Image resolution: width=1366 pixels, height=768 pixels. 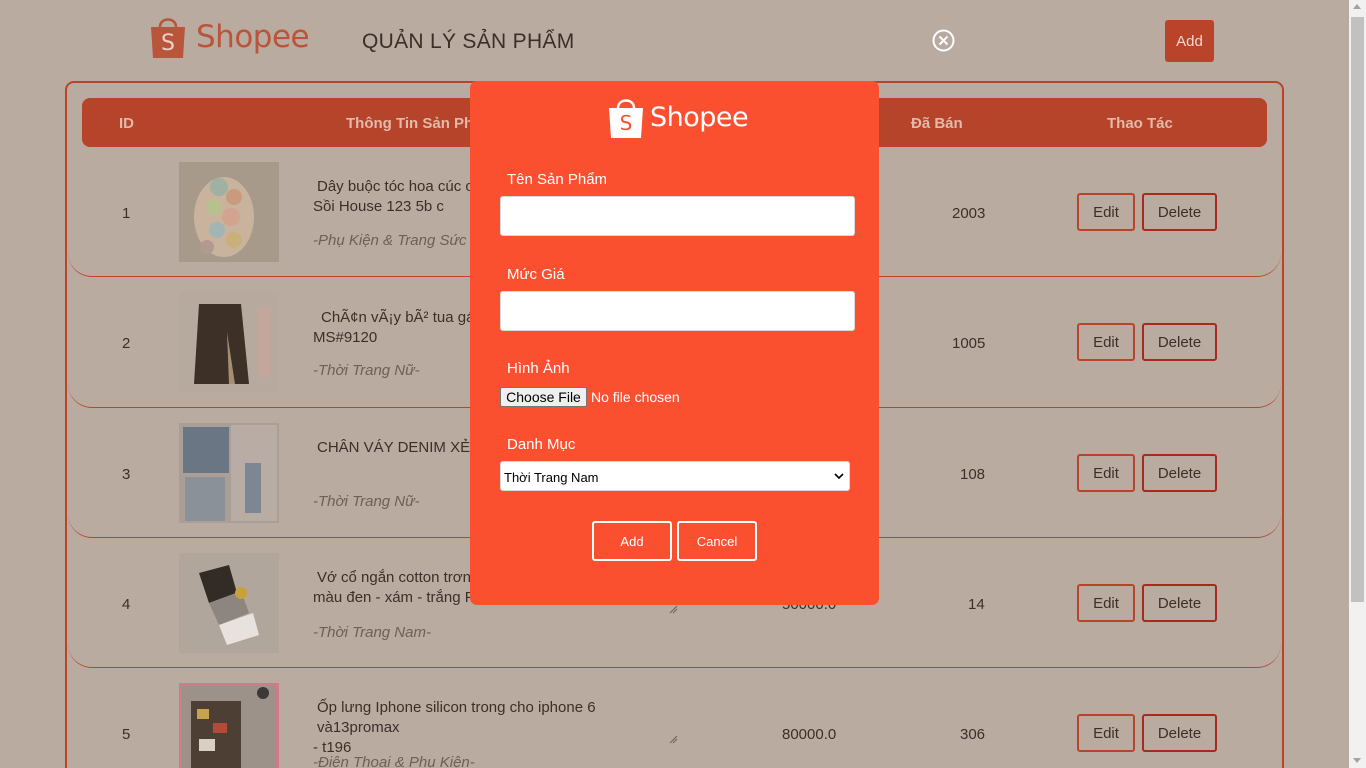 I want to click on category-select: Thời Trang Nam, so click(x=675, y=476).